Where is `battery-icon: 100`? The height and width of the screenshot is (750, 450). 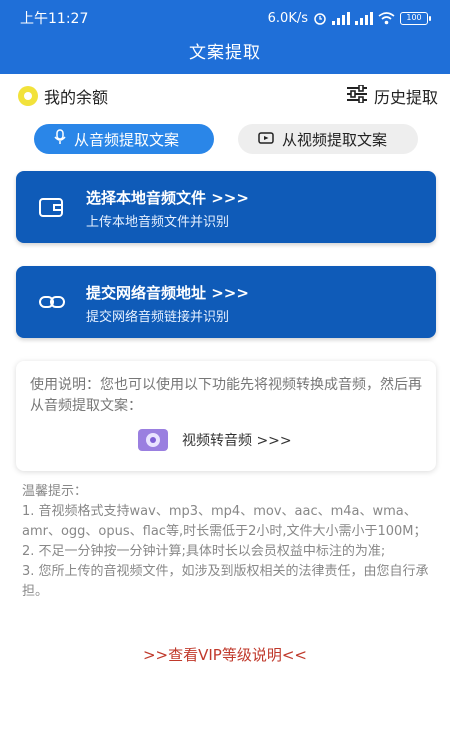 battery-icon: 100 is located at coordinates (415, 18).